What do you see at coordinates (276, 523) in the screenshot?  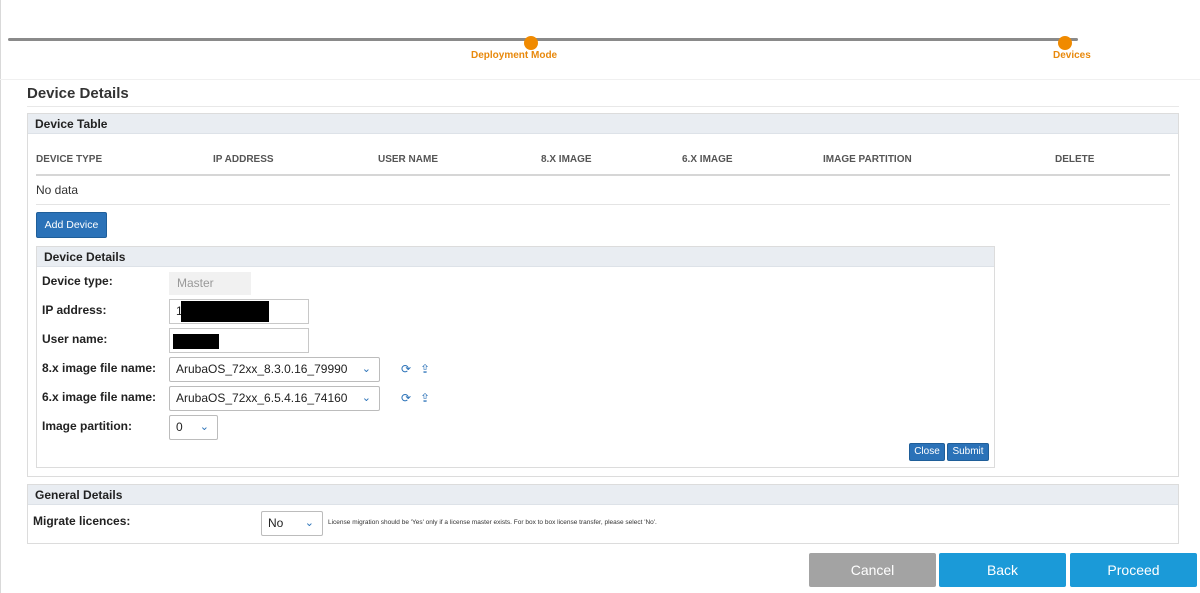 I see `migrate-licences-selected-value: No` at bounding box center [276, 523].